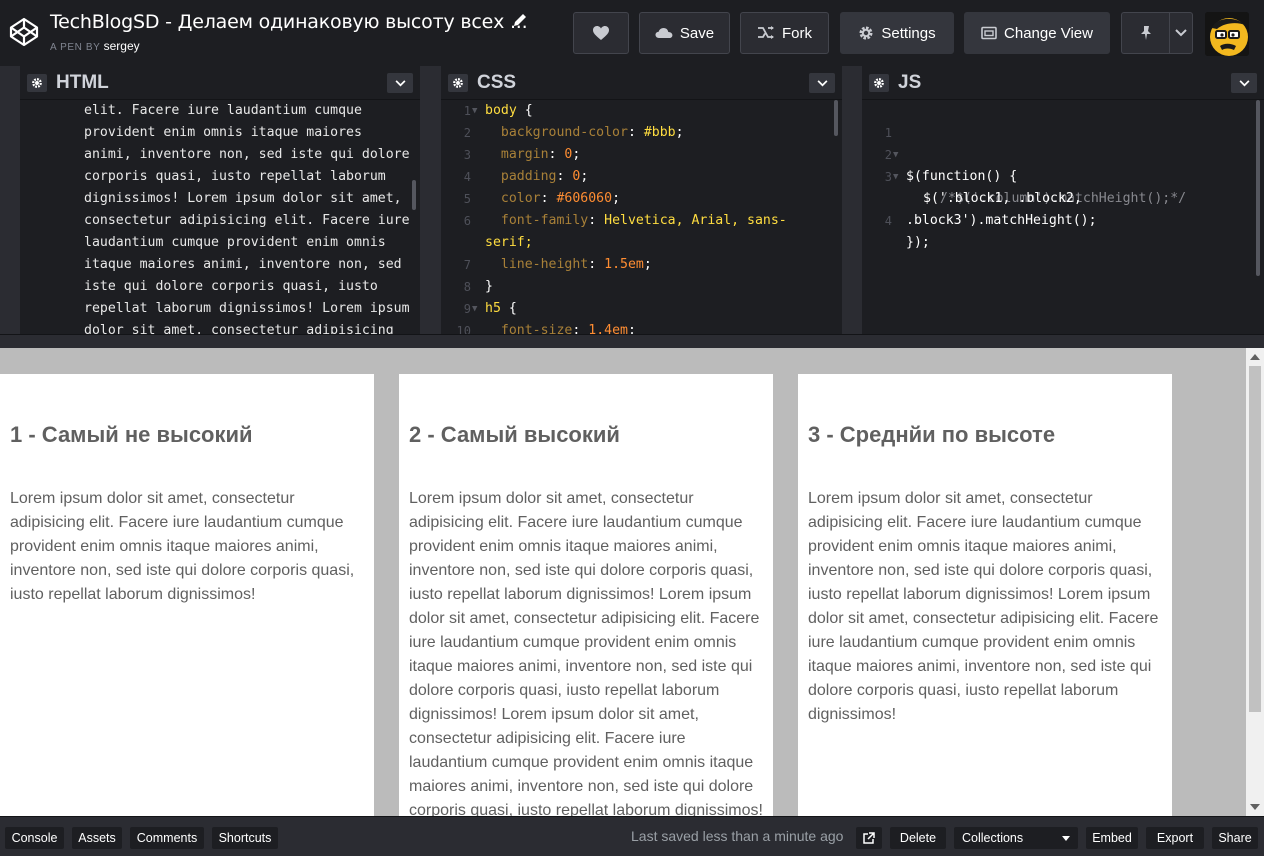 Image resolution: width=1264 pixels, height=856 pixels. Describe the element at coordinates (641, 287) in the screenshot. I see `css-code-line: 8}` at that location.